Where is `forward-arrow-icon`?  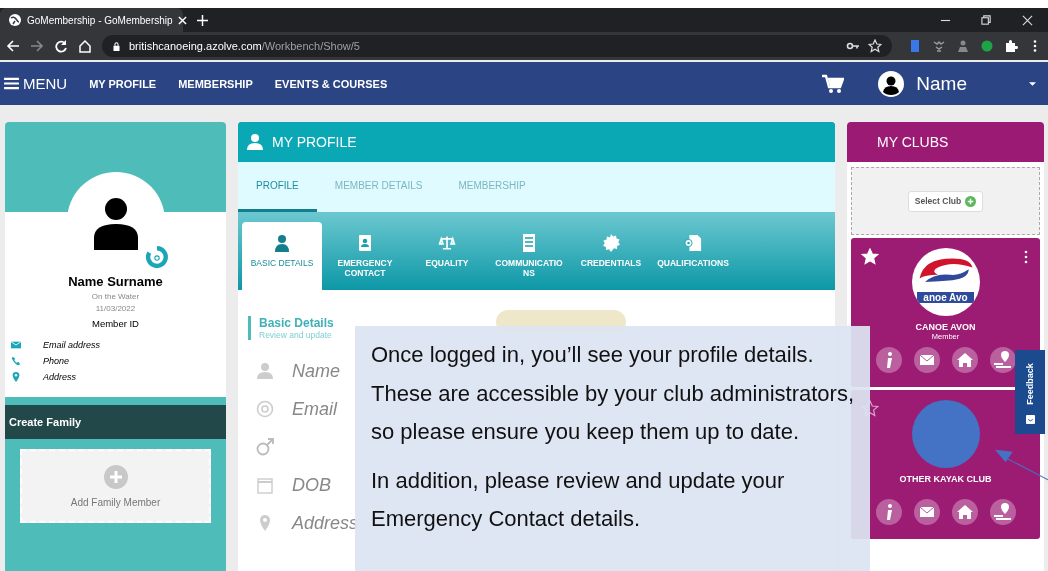
forward-arrow-icon is located at coordinates (37, 46).